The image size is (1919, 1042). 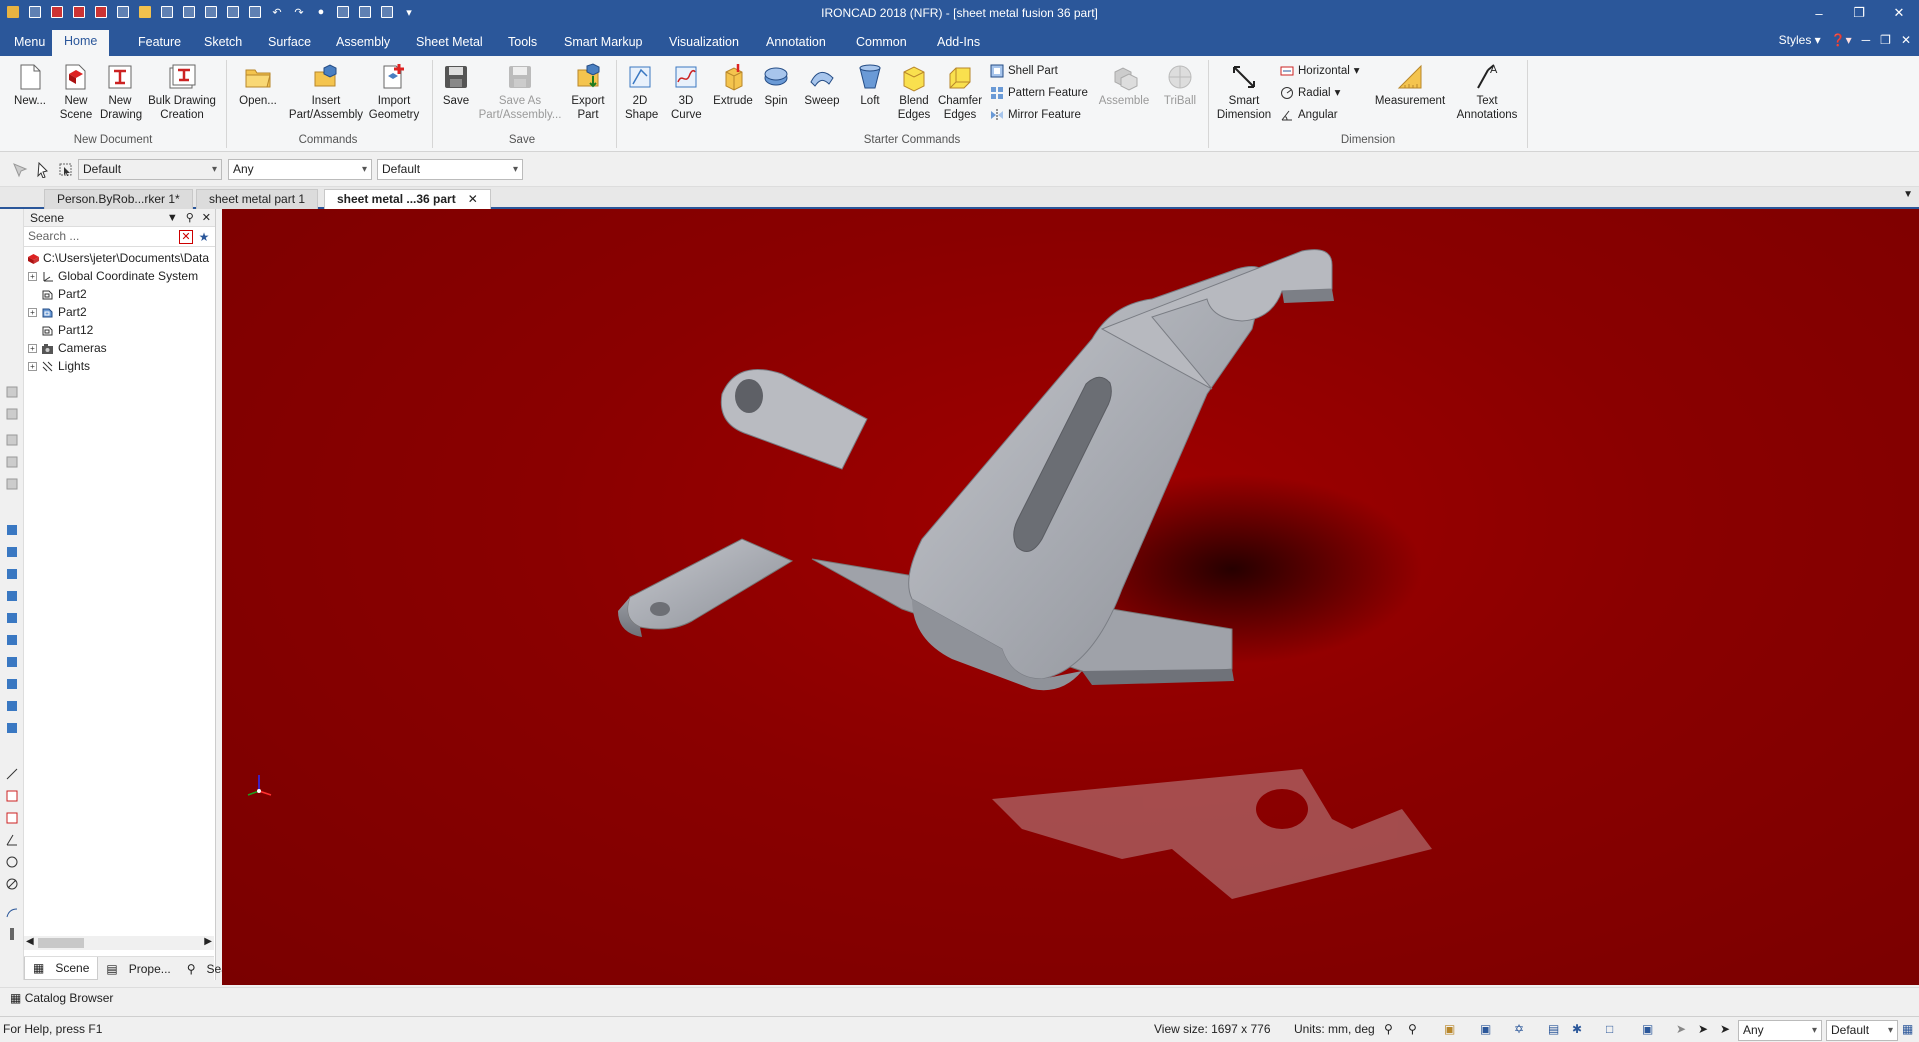 I want to click on tree-item-scene-root: C:\Users\jeter\Documents\Data, so click(x=119, y=258).